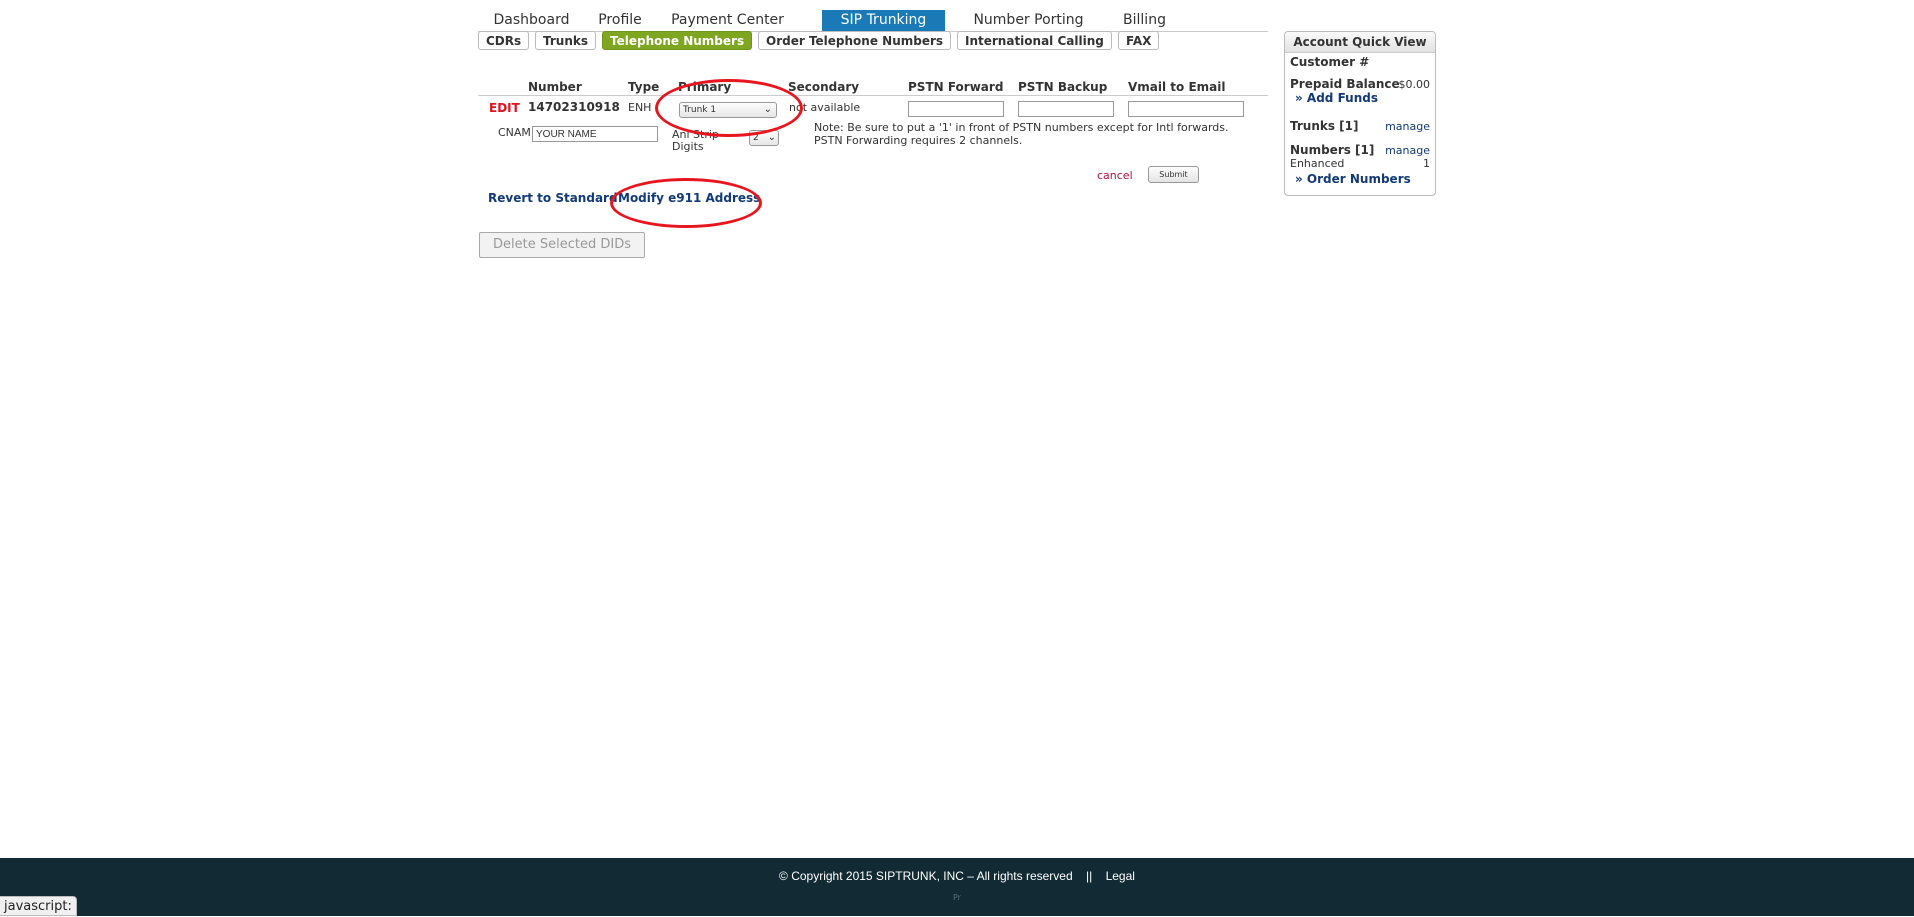 This screenshot has width=1914, height=917. What do you see at coordinates (756, 138) in the screenshot?
I see `ani-strip-selected: 2` at bounding box center [756, 138].